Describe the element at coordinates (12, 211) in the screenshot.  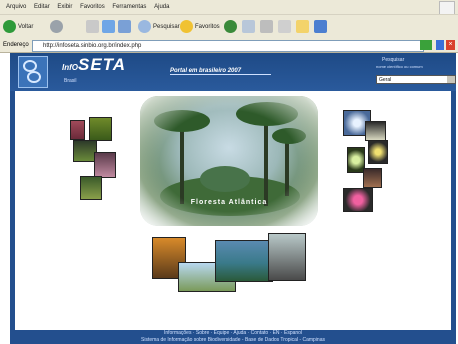
I see `left-border` at that location.